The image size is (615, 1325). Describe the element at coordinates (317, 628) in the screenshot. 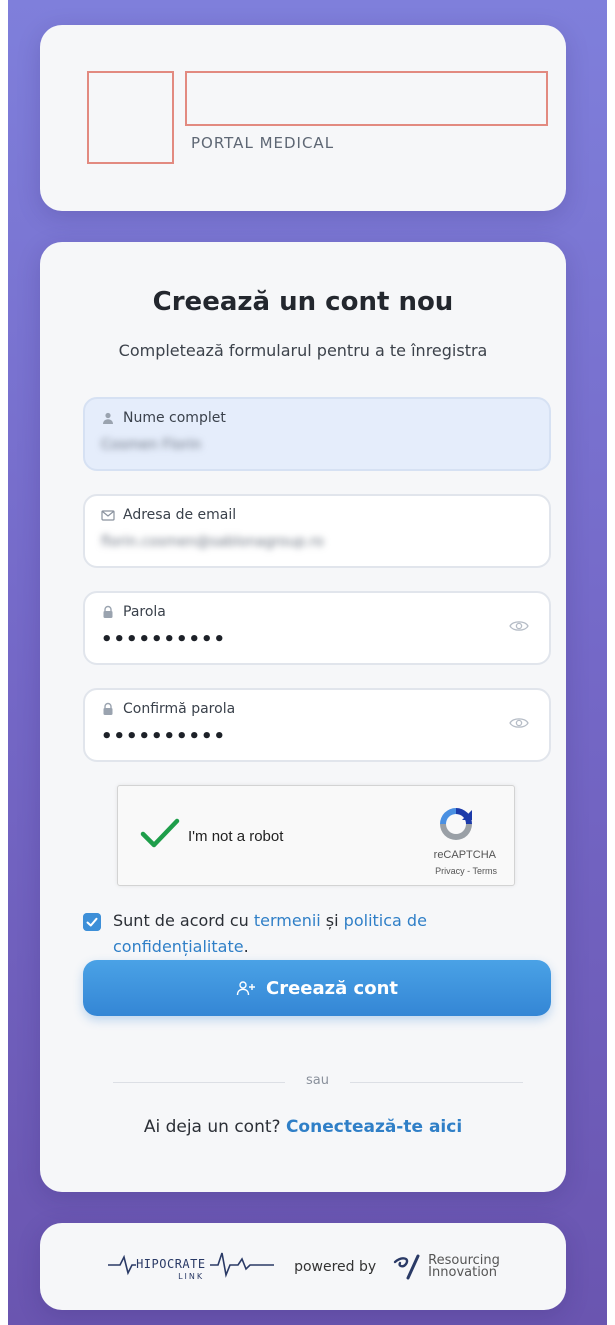

I see `password-field: Parola ••••••••••` at that location.